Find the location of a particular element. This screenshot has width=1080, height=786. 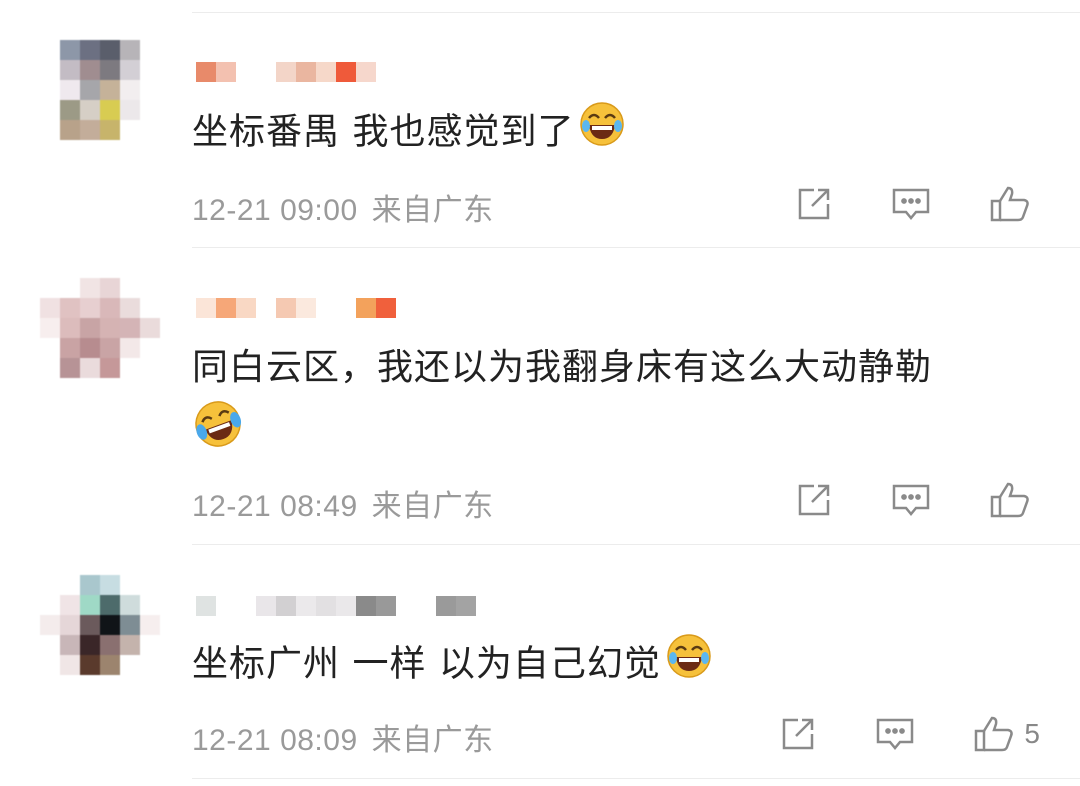

comment-text-content: 同白云区，我还以为我翻身床有这么大动静勒 is located at coordinates (562, 367).